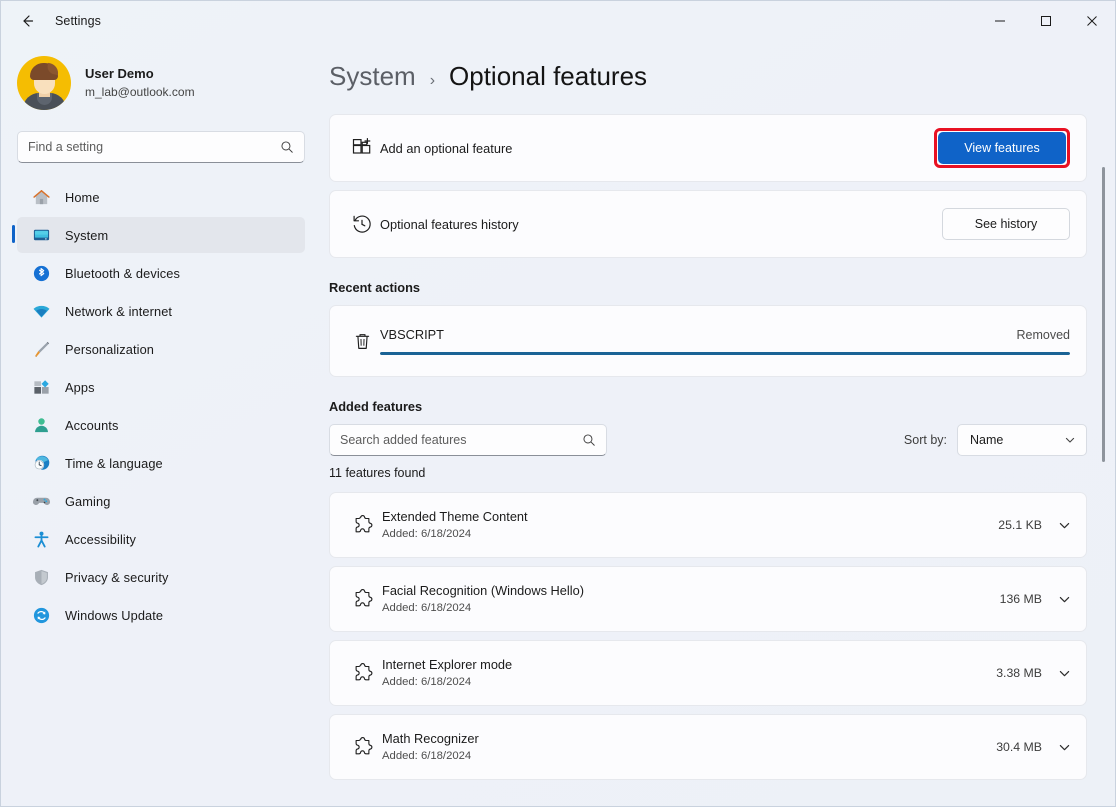 This screenshot has width=1116, height=807. Describe the element at coordinates (1019, 747) in the screenshot. I see `feature-size: 30.4 MB` at that location.